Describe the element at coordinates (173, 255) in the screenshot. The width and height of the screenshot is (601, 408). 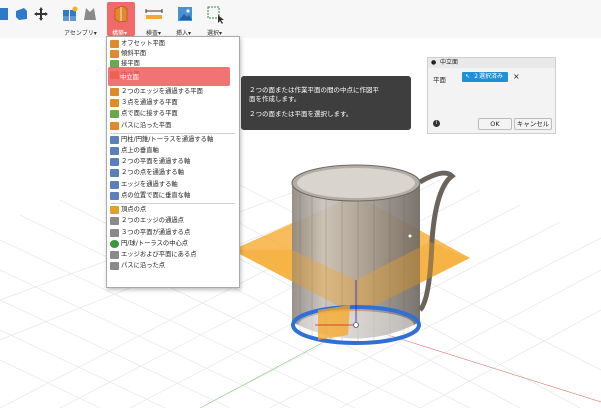
I see `menu-item-point-edge-plane: エッジおよび平面にある点` at that location.